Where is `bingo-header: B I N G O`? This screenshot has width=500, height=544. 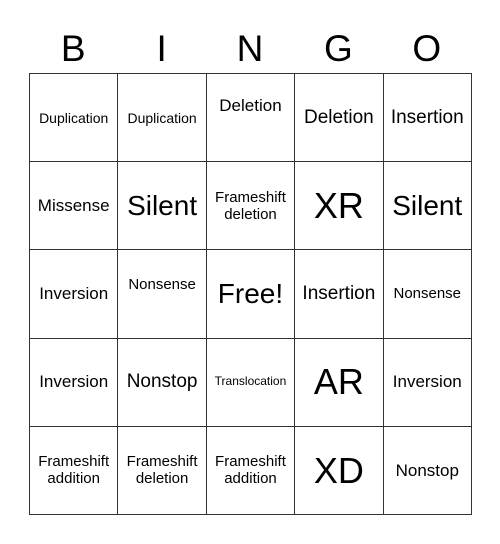 bingo-header: B I N G O is located at coordinates (250, 49).